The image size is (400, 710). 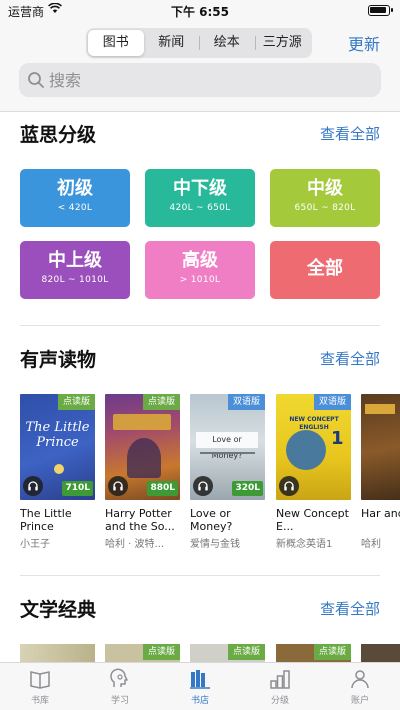 What do you see at coordinates (40, 680) in the screenshot?
I see `library-icon` at bounding box center [40, 680].